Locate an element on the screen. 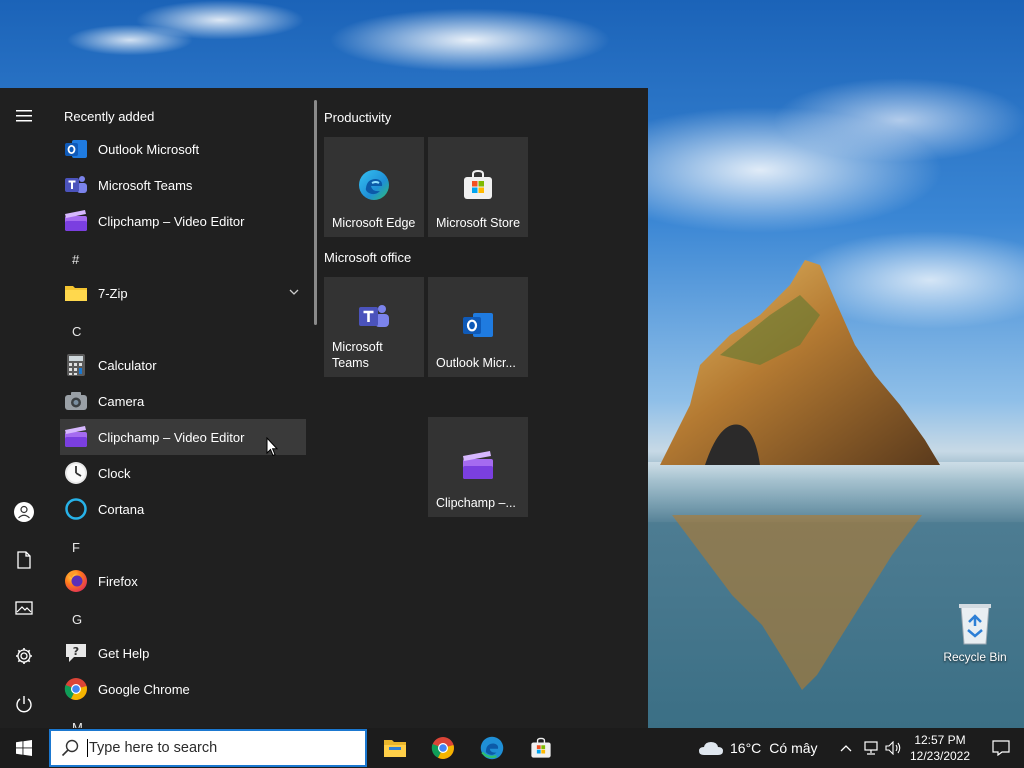  app-item-camera: Camera is located at coordinates (183, 401).